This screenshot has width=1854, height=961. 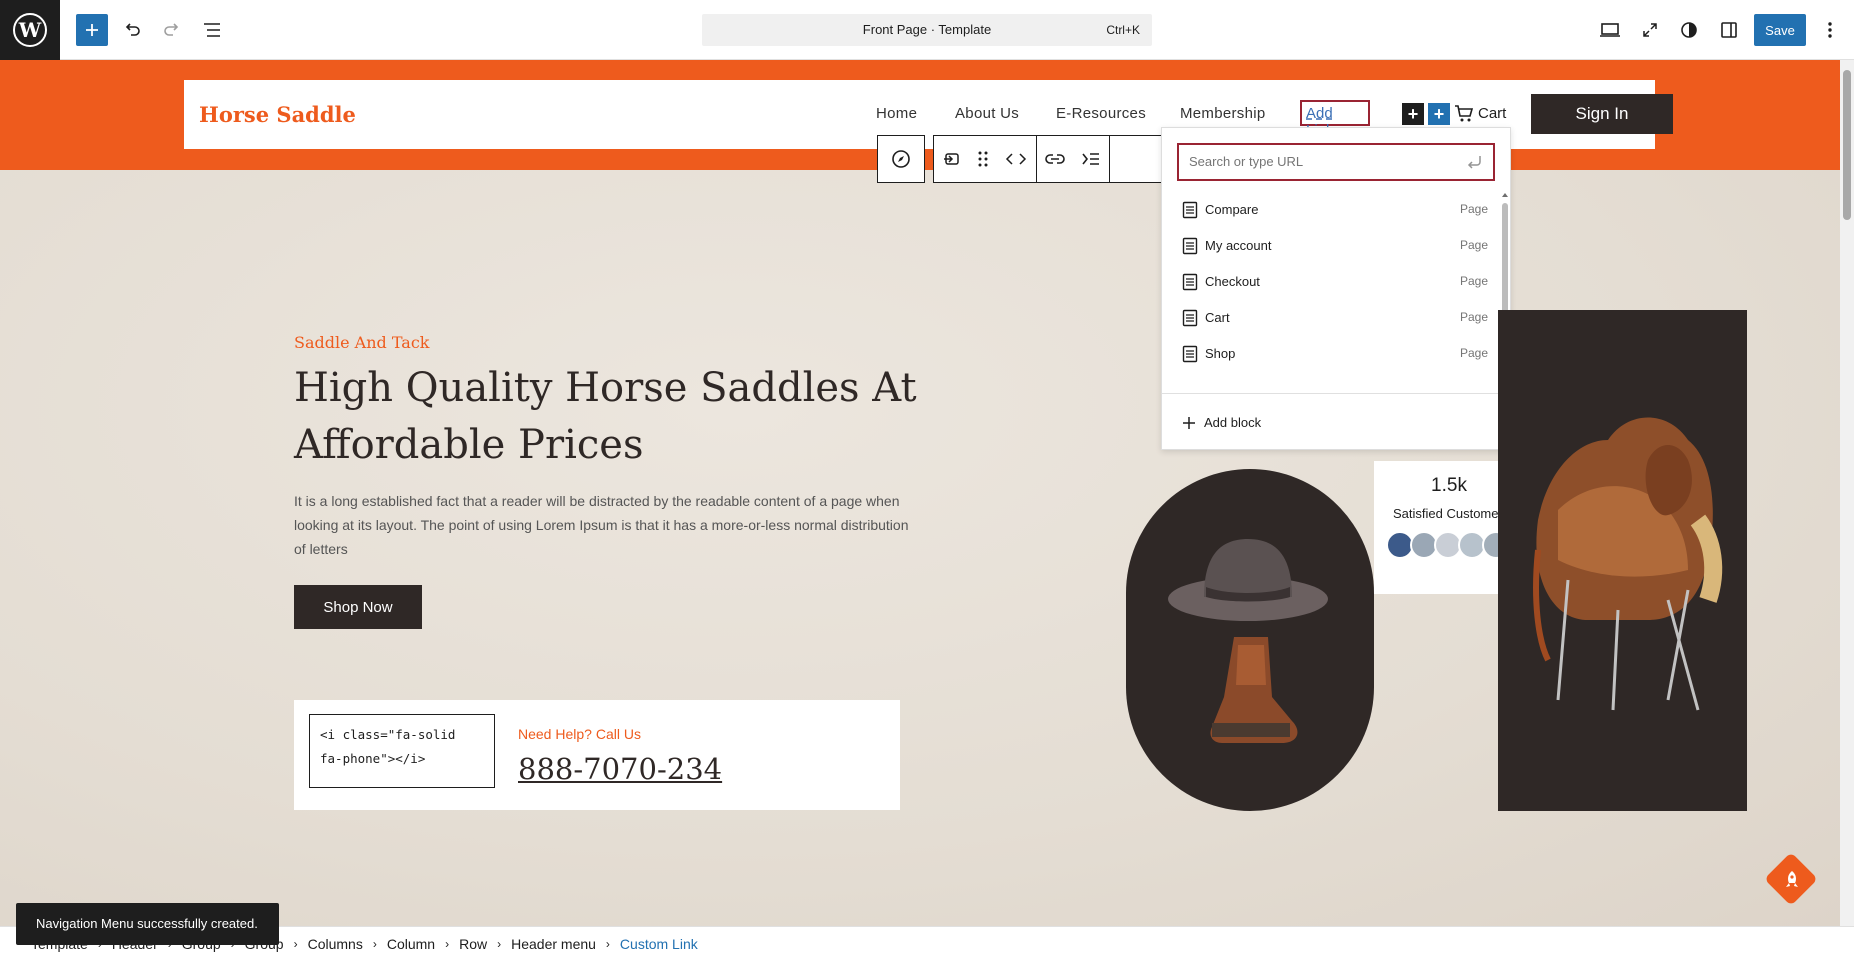 What do you see at coordinates (1451, 513) in the screenshot?
I see `stat-label: Satisfied Customers` at bounding box center [1451, 513].